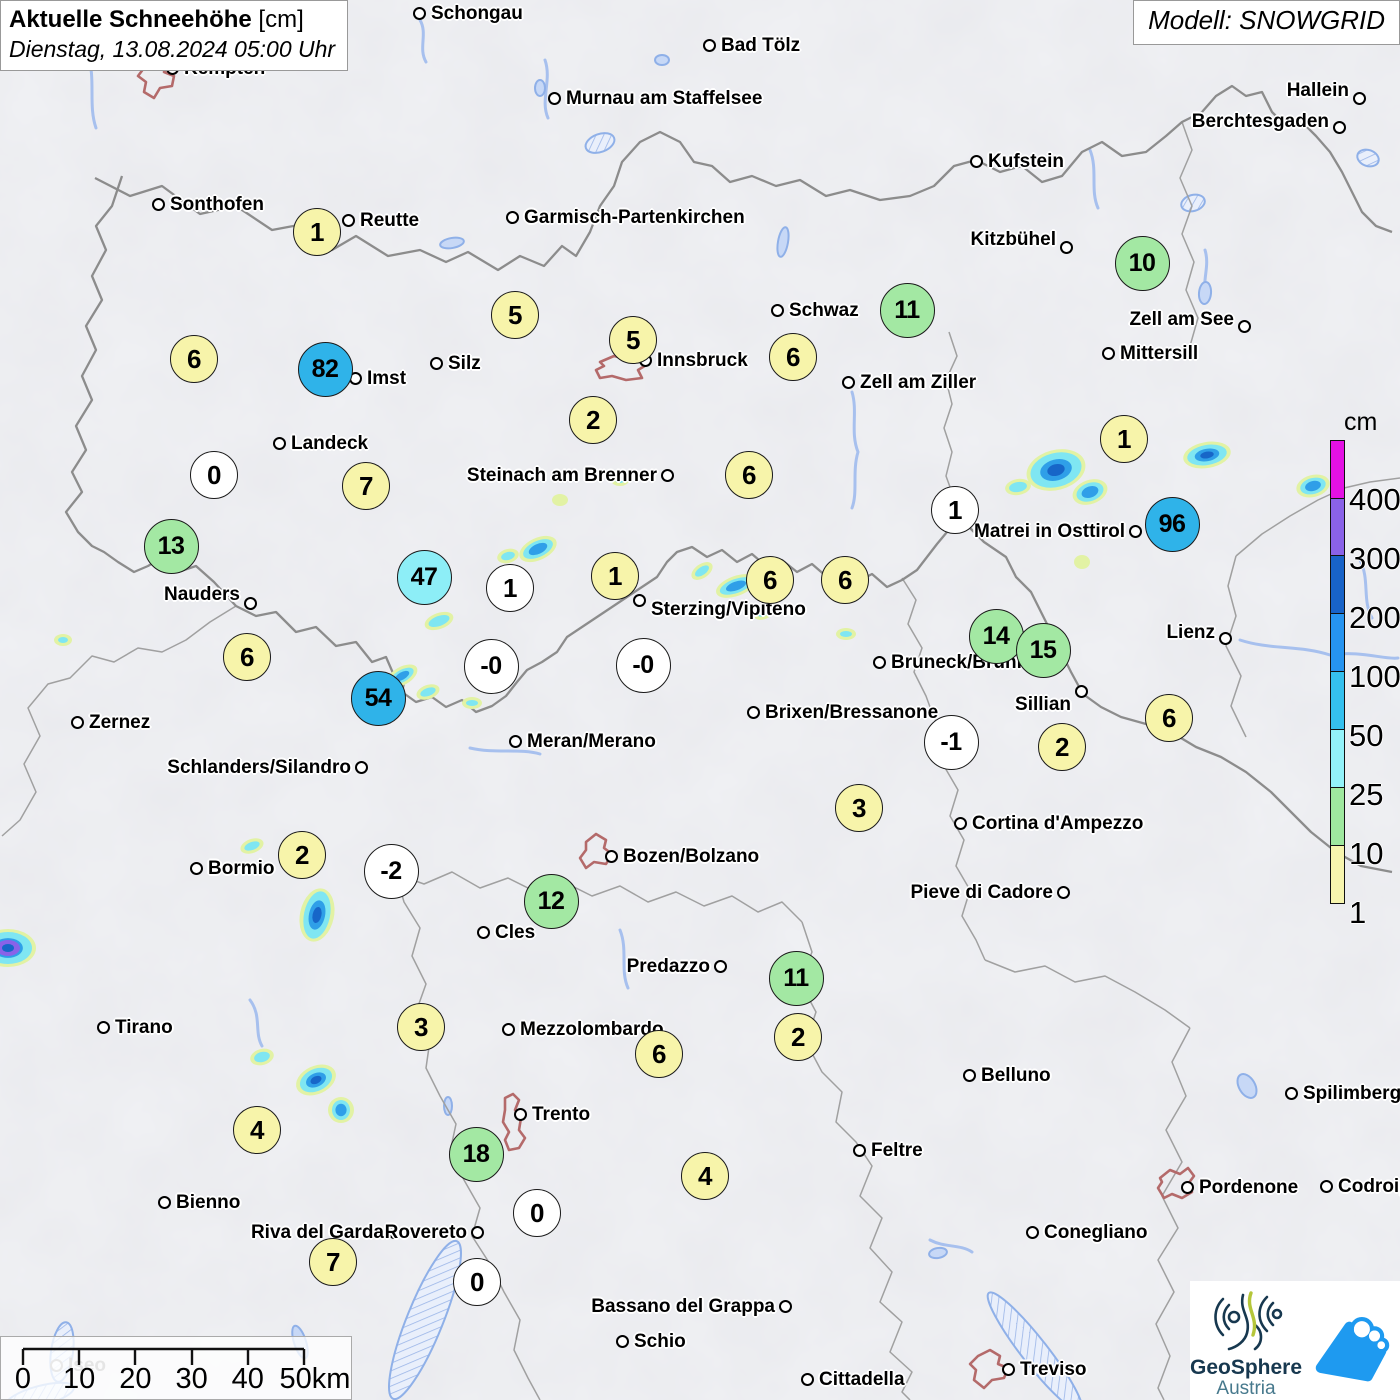 The image size is (1400, 1400). I want to click on partner-logo-box, so click(1351, 1340).